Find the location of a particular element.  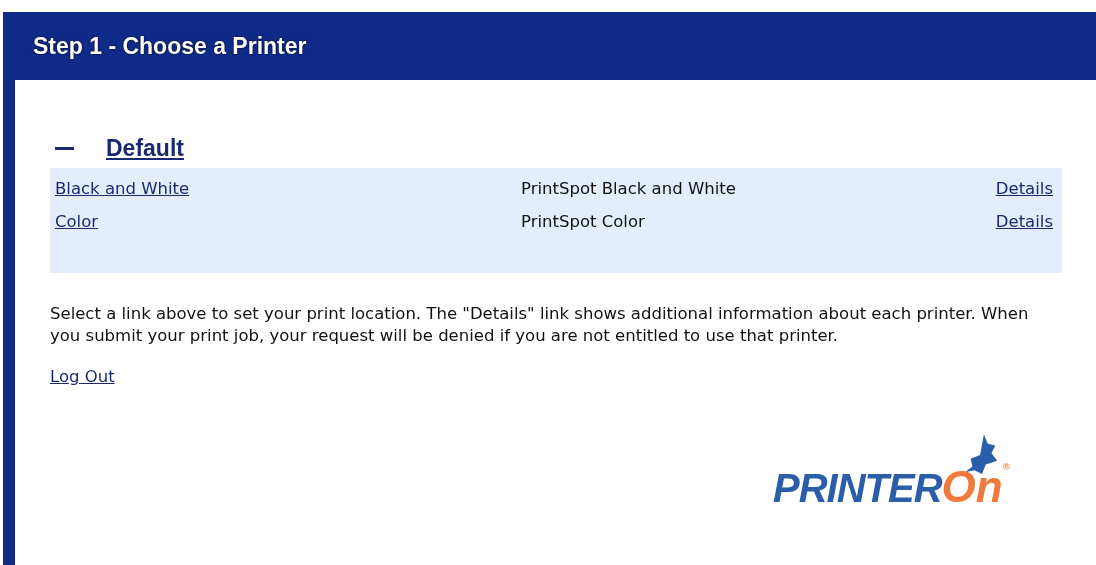

printer-description: PrintSpot Color is located at coordinates (583, 221).